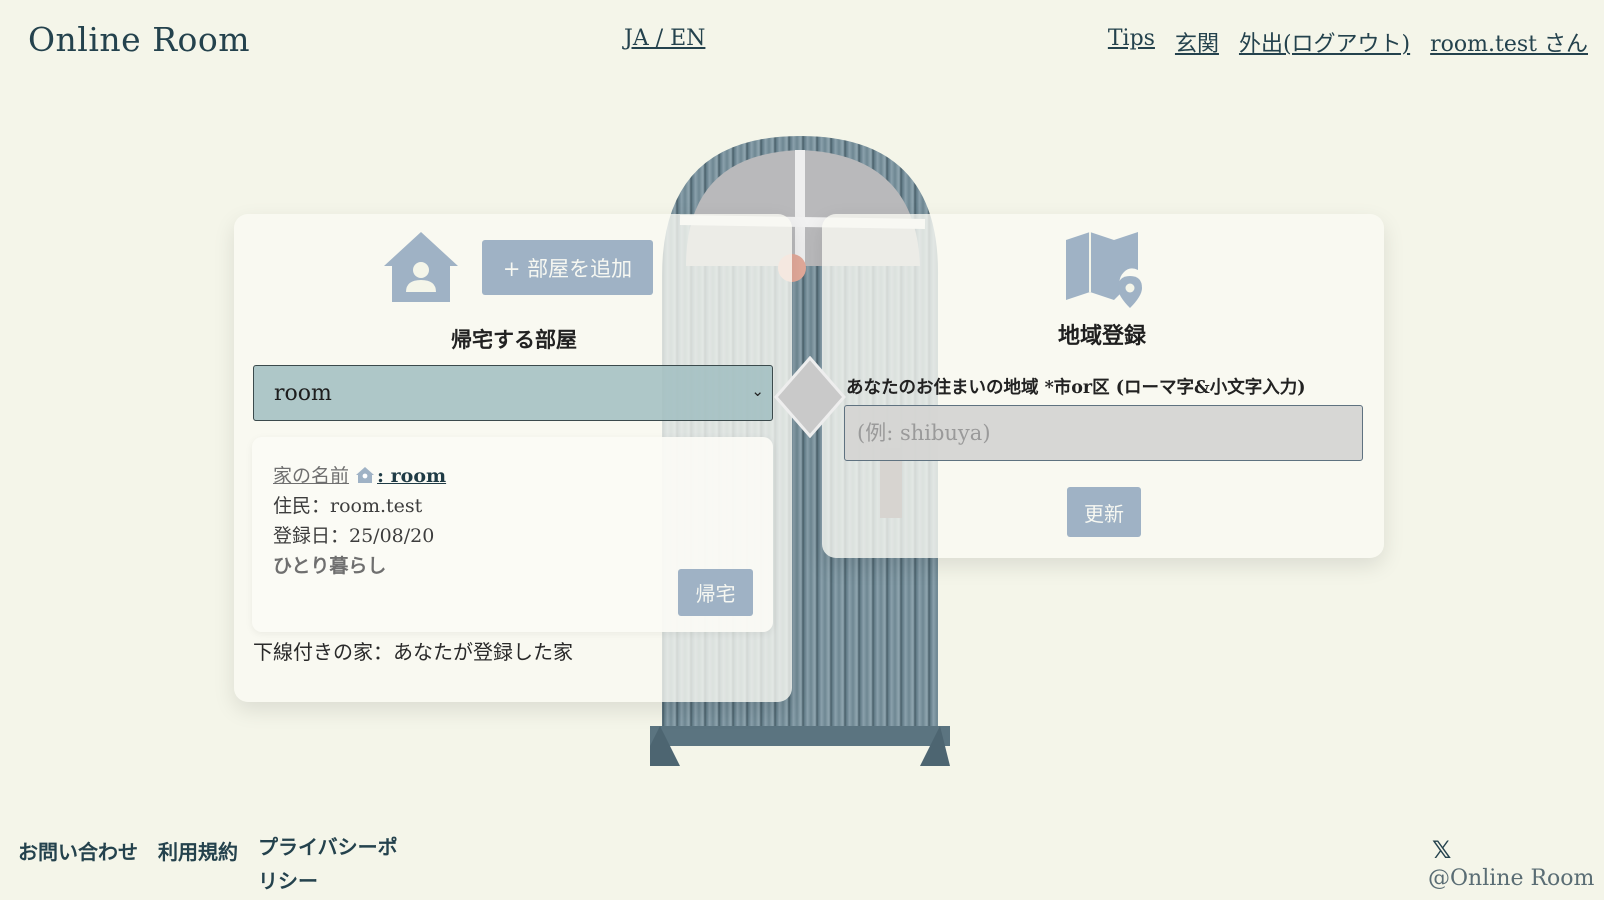 The image size is (1604, 900). What do you see at coordinates (1324, 42) in the screenshot?
I see `nav-logout: 外出(ログアウト)` at bounding box center [1324, 42].